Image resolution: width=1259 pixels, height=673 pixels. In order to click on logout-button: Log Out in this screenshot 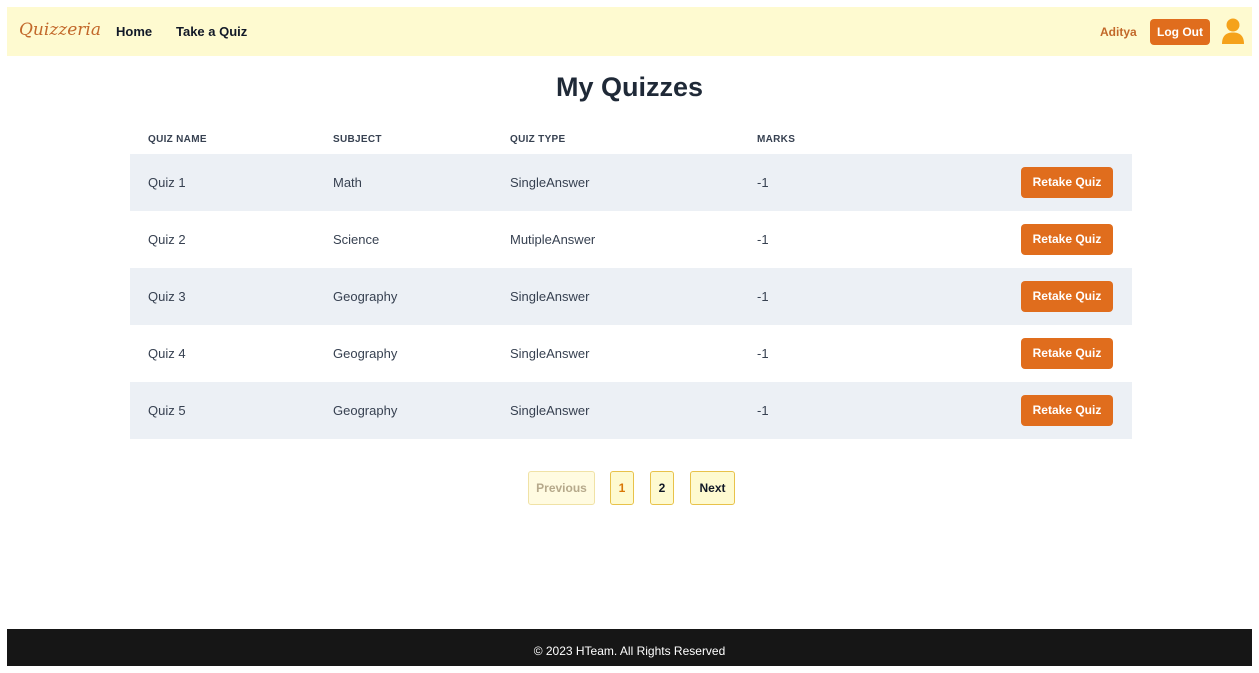, I will do `click(1180, 32)`.